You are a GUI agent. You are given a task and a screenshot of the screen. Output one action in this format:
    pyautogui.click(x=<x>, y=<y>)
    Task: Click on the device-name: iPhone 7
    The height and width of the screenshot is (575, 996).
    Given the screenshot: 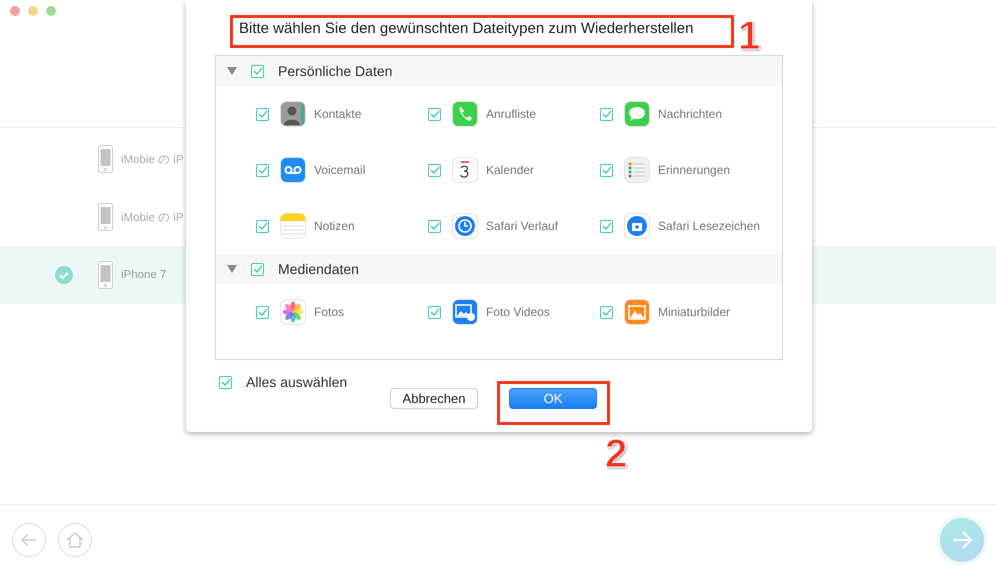 What is the action you would take?
    pyautogui.click(x=143, y=275)
    